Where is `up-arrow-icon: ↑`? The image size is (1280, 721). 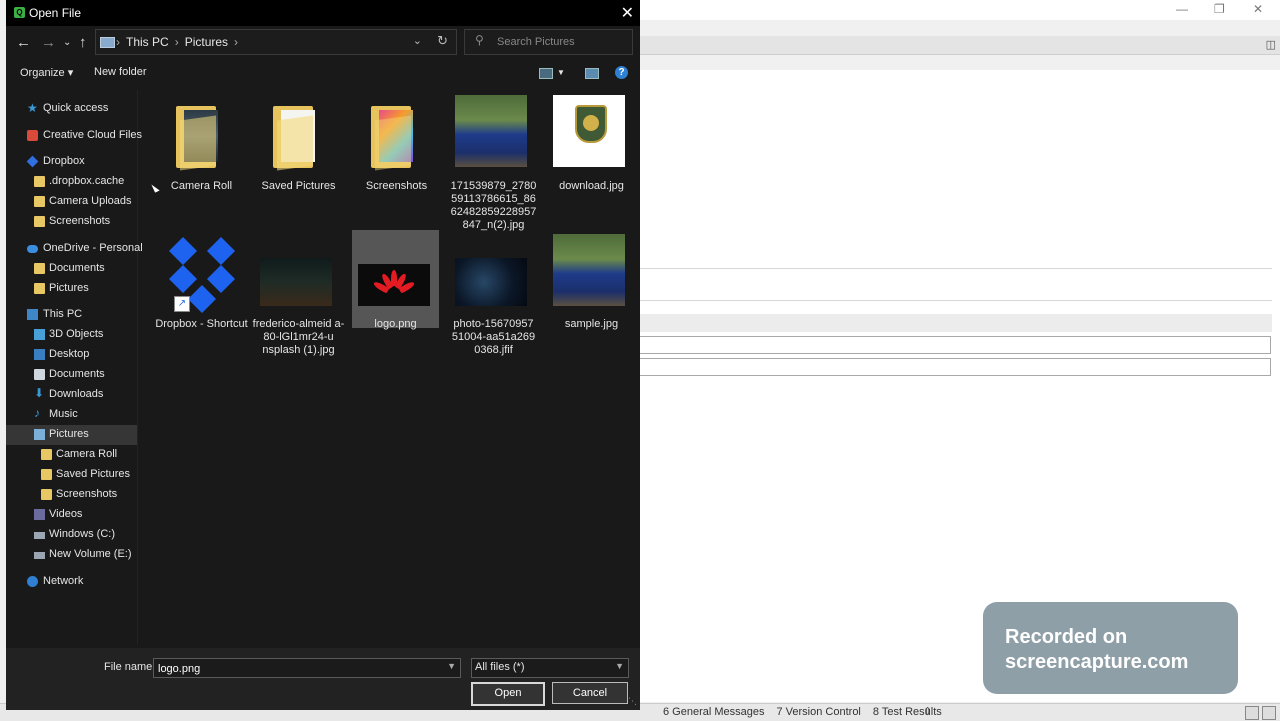
up-arrow-icon: ↑ is located at coordinates (83, 42).